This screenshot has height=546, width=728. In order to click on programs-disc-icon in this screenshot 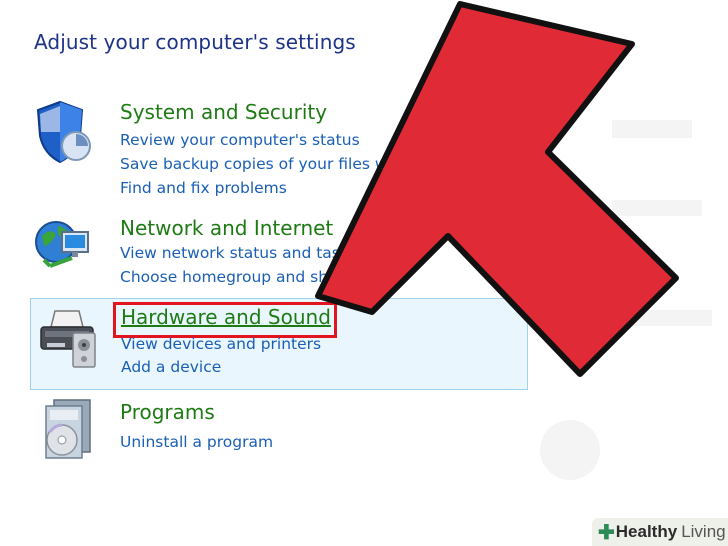, I will do `click(67, 431)`.